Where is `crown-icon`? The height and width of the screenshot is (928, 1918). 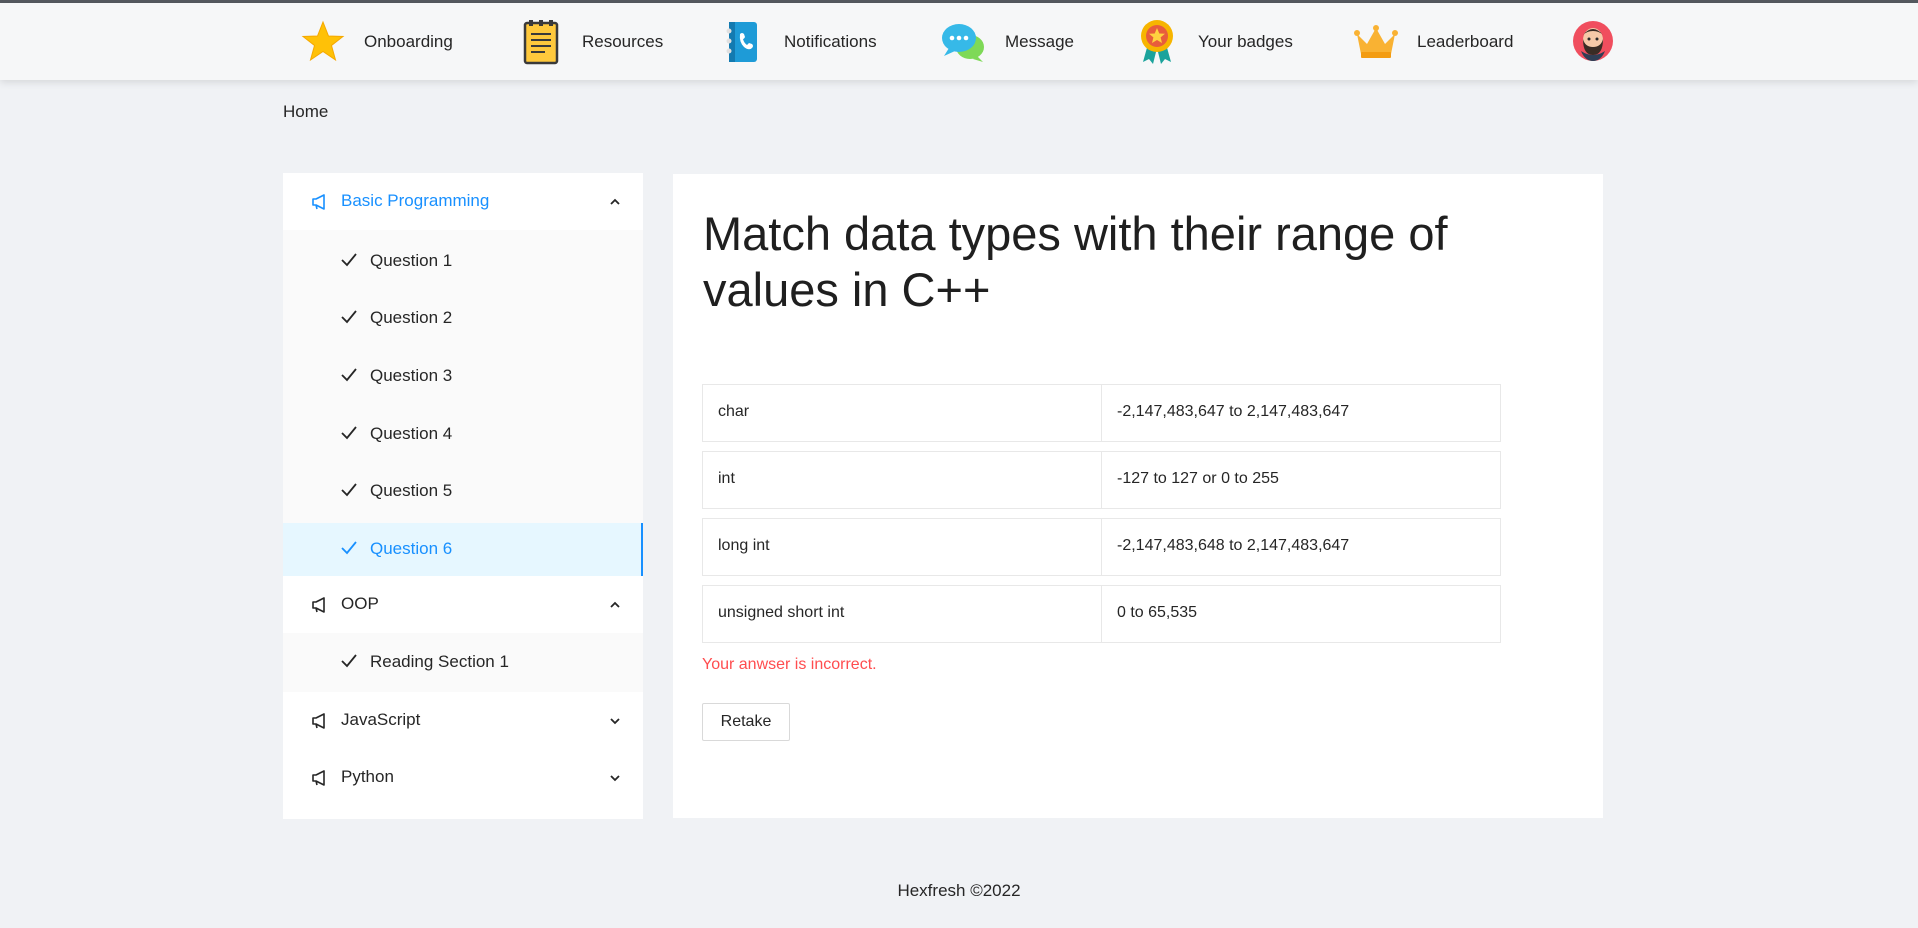 crown-icon is located at coordinates (1376, 42).